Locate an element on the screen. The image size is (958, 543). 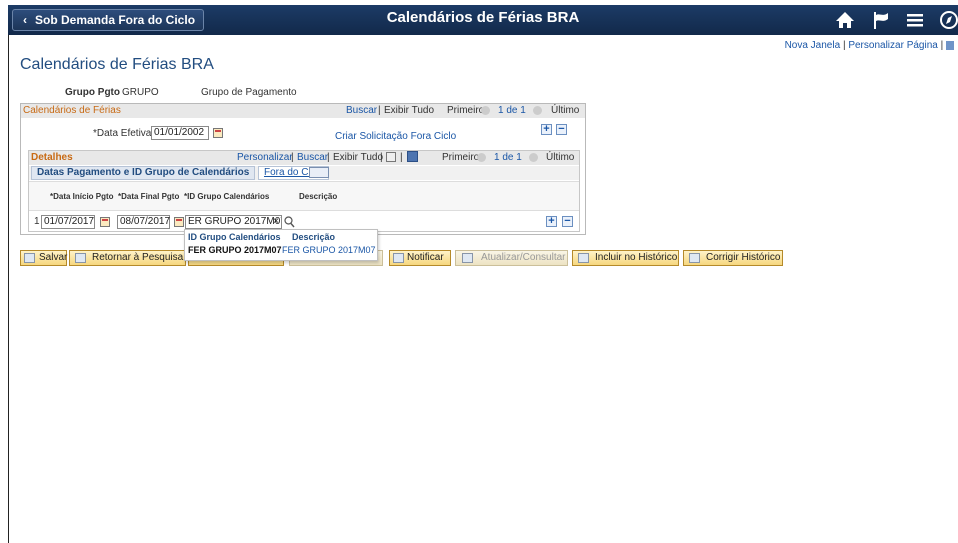
details-last-label: Último is located at coordinates (560, 157).